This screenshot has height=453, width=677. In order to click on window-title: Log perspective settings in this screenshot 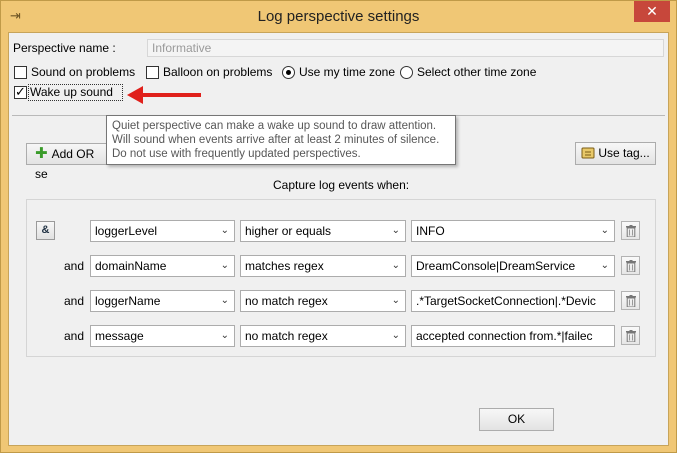, I will do `click(338, 16)`.